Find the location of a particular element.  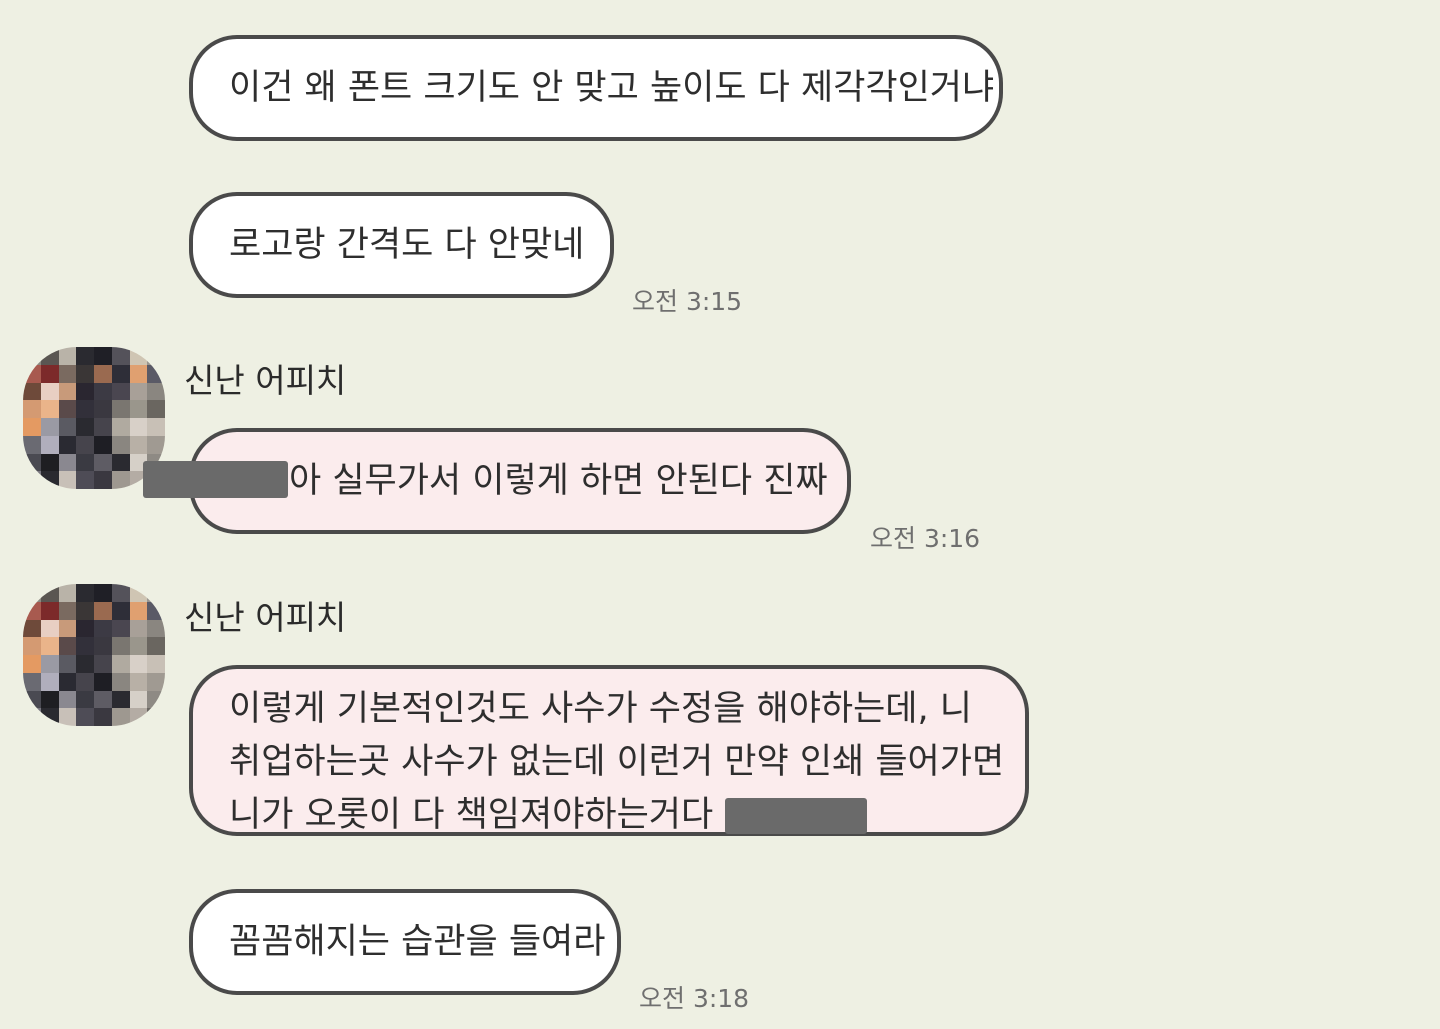

message-timestamp: 오전 3:16 is located at coordinates (925, 538).